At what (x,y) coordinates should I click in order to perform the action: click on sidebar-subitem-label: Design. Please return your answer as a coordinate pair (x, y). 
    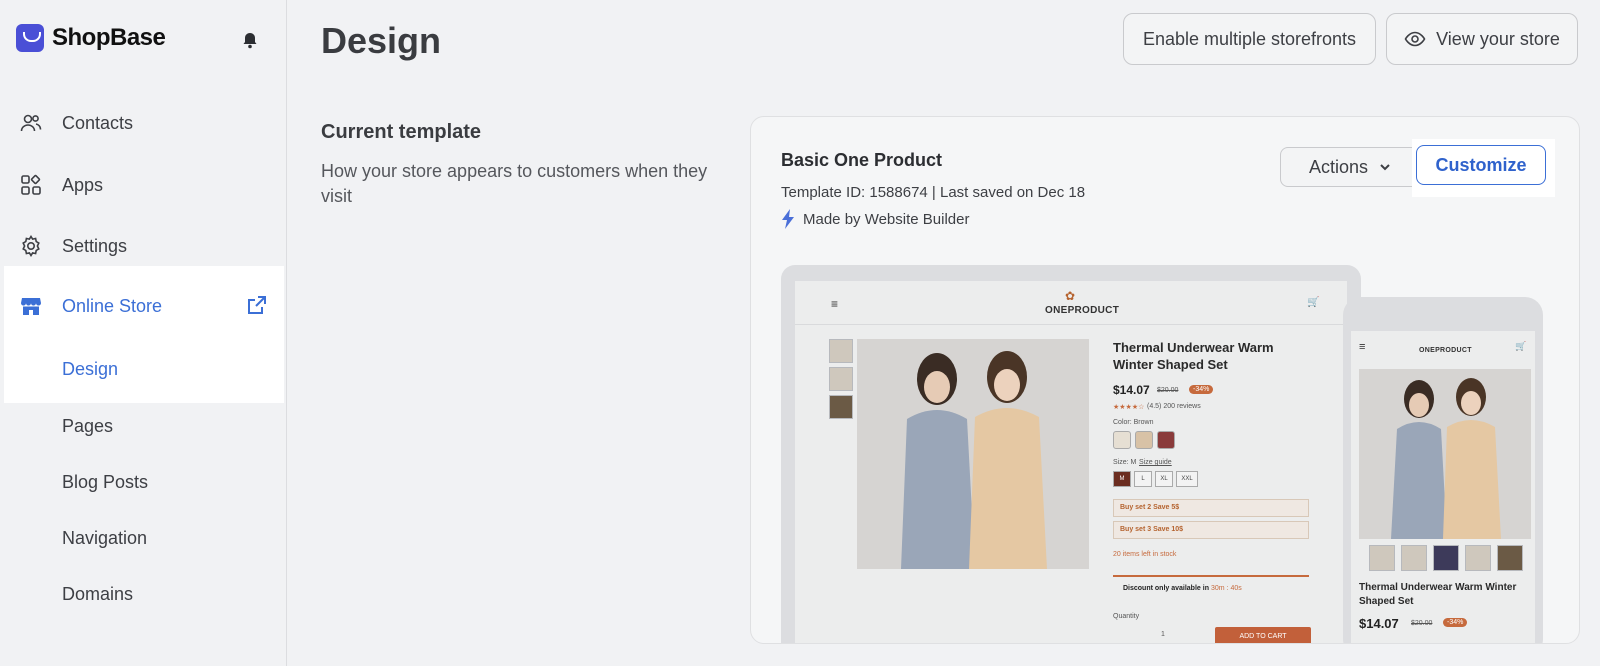
    Looking at the image, I should click on (90, 369).